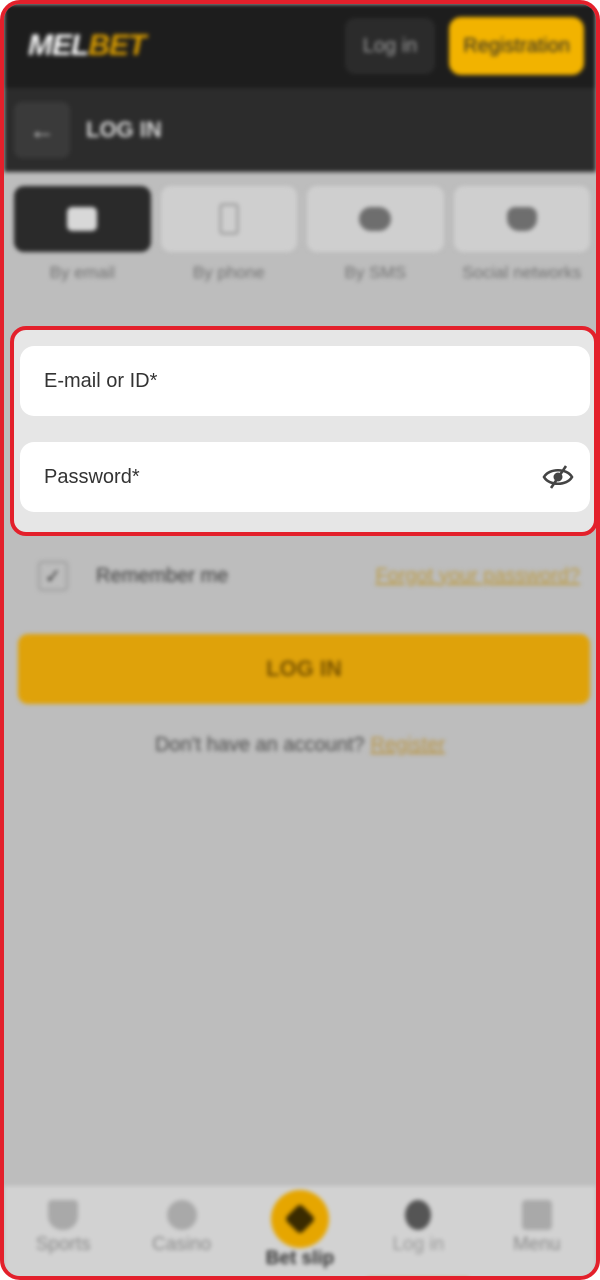 The height and width of the screenshot is (1280, 600). I want to click on header-registration-button: Registration, so click(516, 46).